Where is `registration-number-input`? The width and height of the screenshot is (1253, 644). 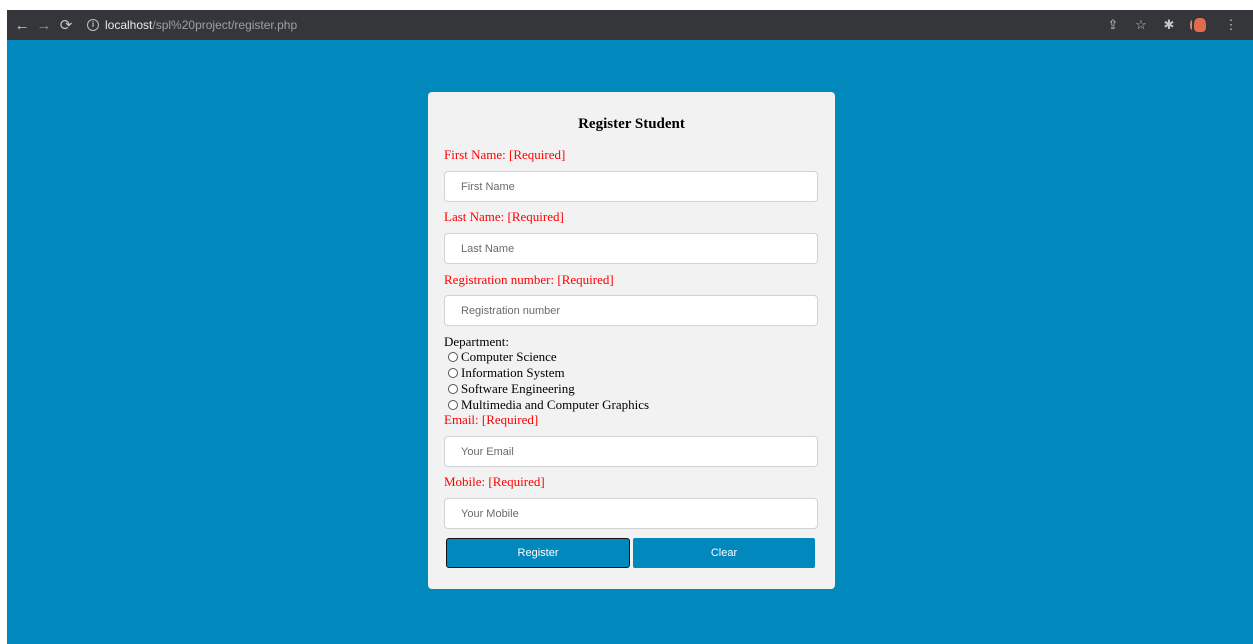
registration-number-input is located at coordinates (631, 310).